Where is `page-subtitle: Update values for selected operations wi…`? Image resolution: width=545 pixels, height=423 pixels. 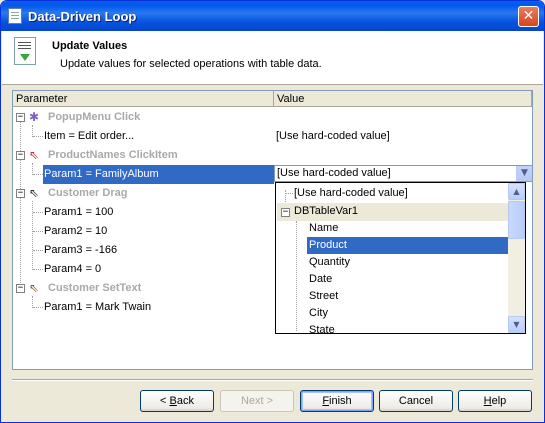
page-subtitle: Update values for selected operations wi… is located at coordinates (191, 64).